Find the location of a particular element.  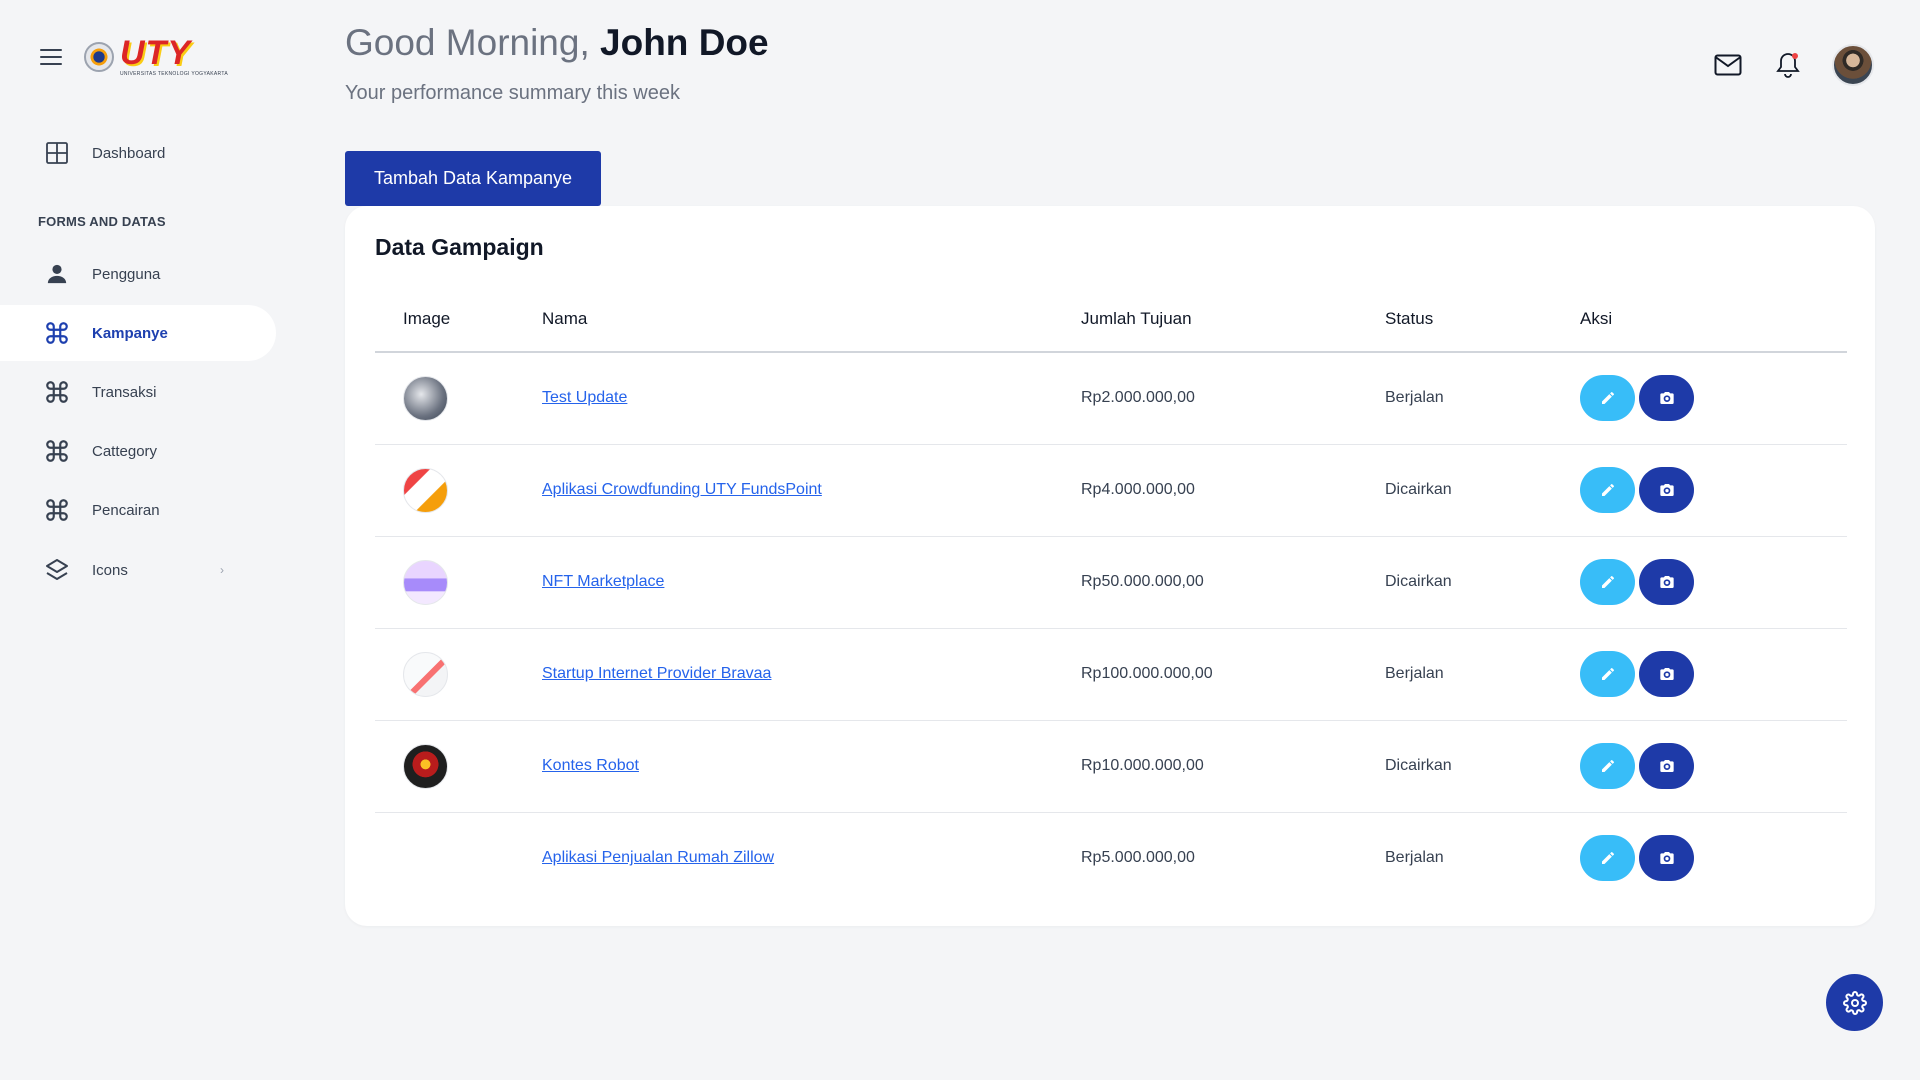

sidebar-item-kampanye: Kampanye is located at coordinates (138, 333).